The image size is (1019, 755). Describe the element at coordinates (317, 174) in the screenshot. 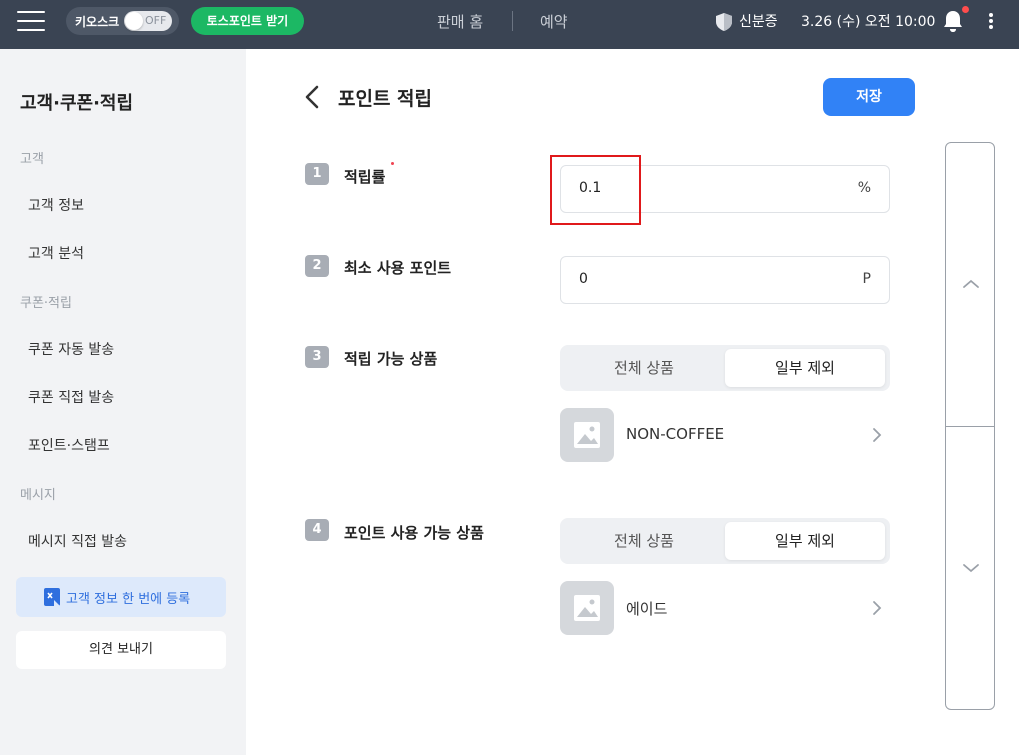

I see `step-number-1: 1` at that location.